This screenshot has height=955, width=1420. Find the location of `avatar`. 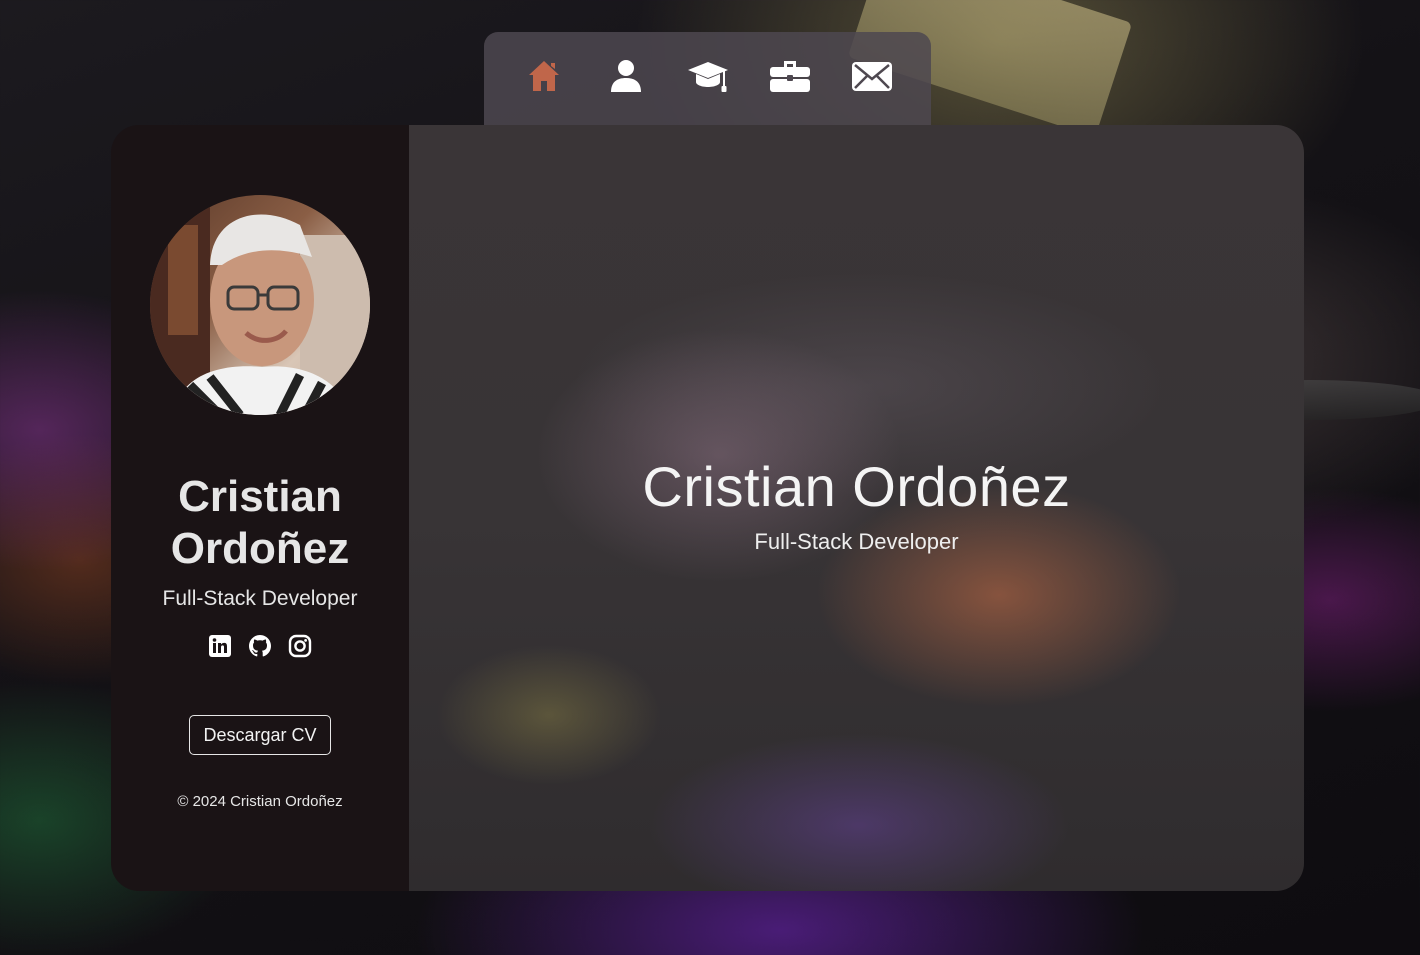

avatar is located at coordinates (260, 305).